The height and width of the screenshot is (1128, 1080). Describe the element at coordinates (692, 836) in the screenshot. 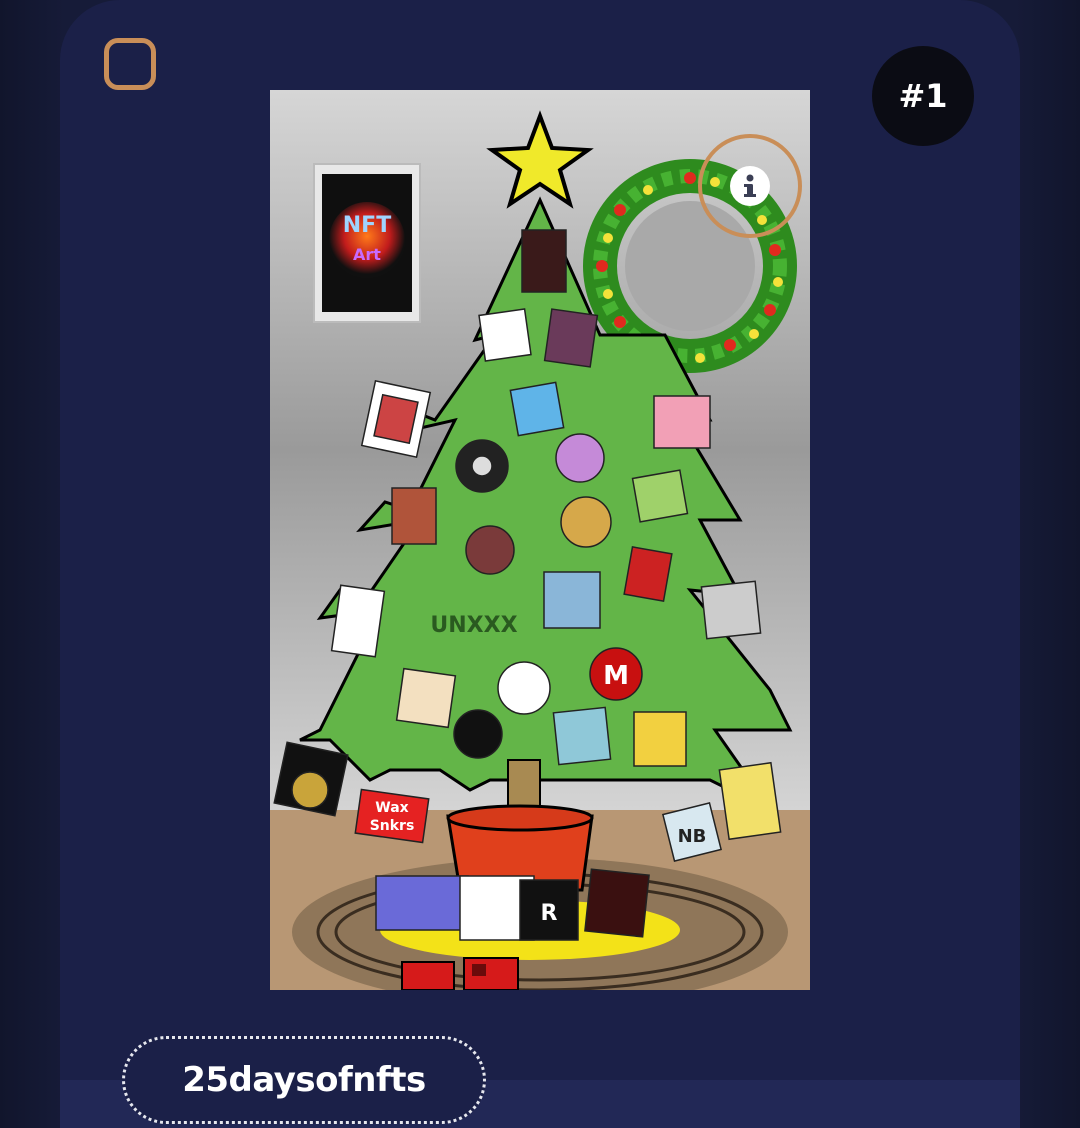

I see `svg-text: NB` at that location.